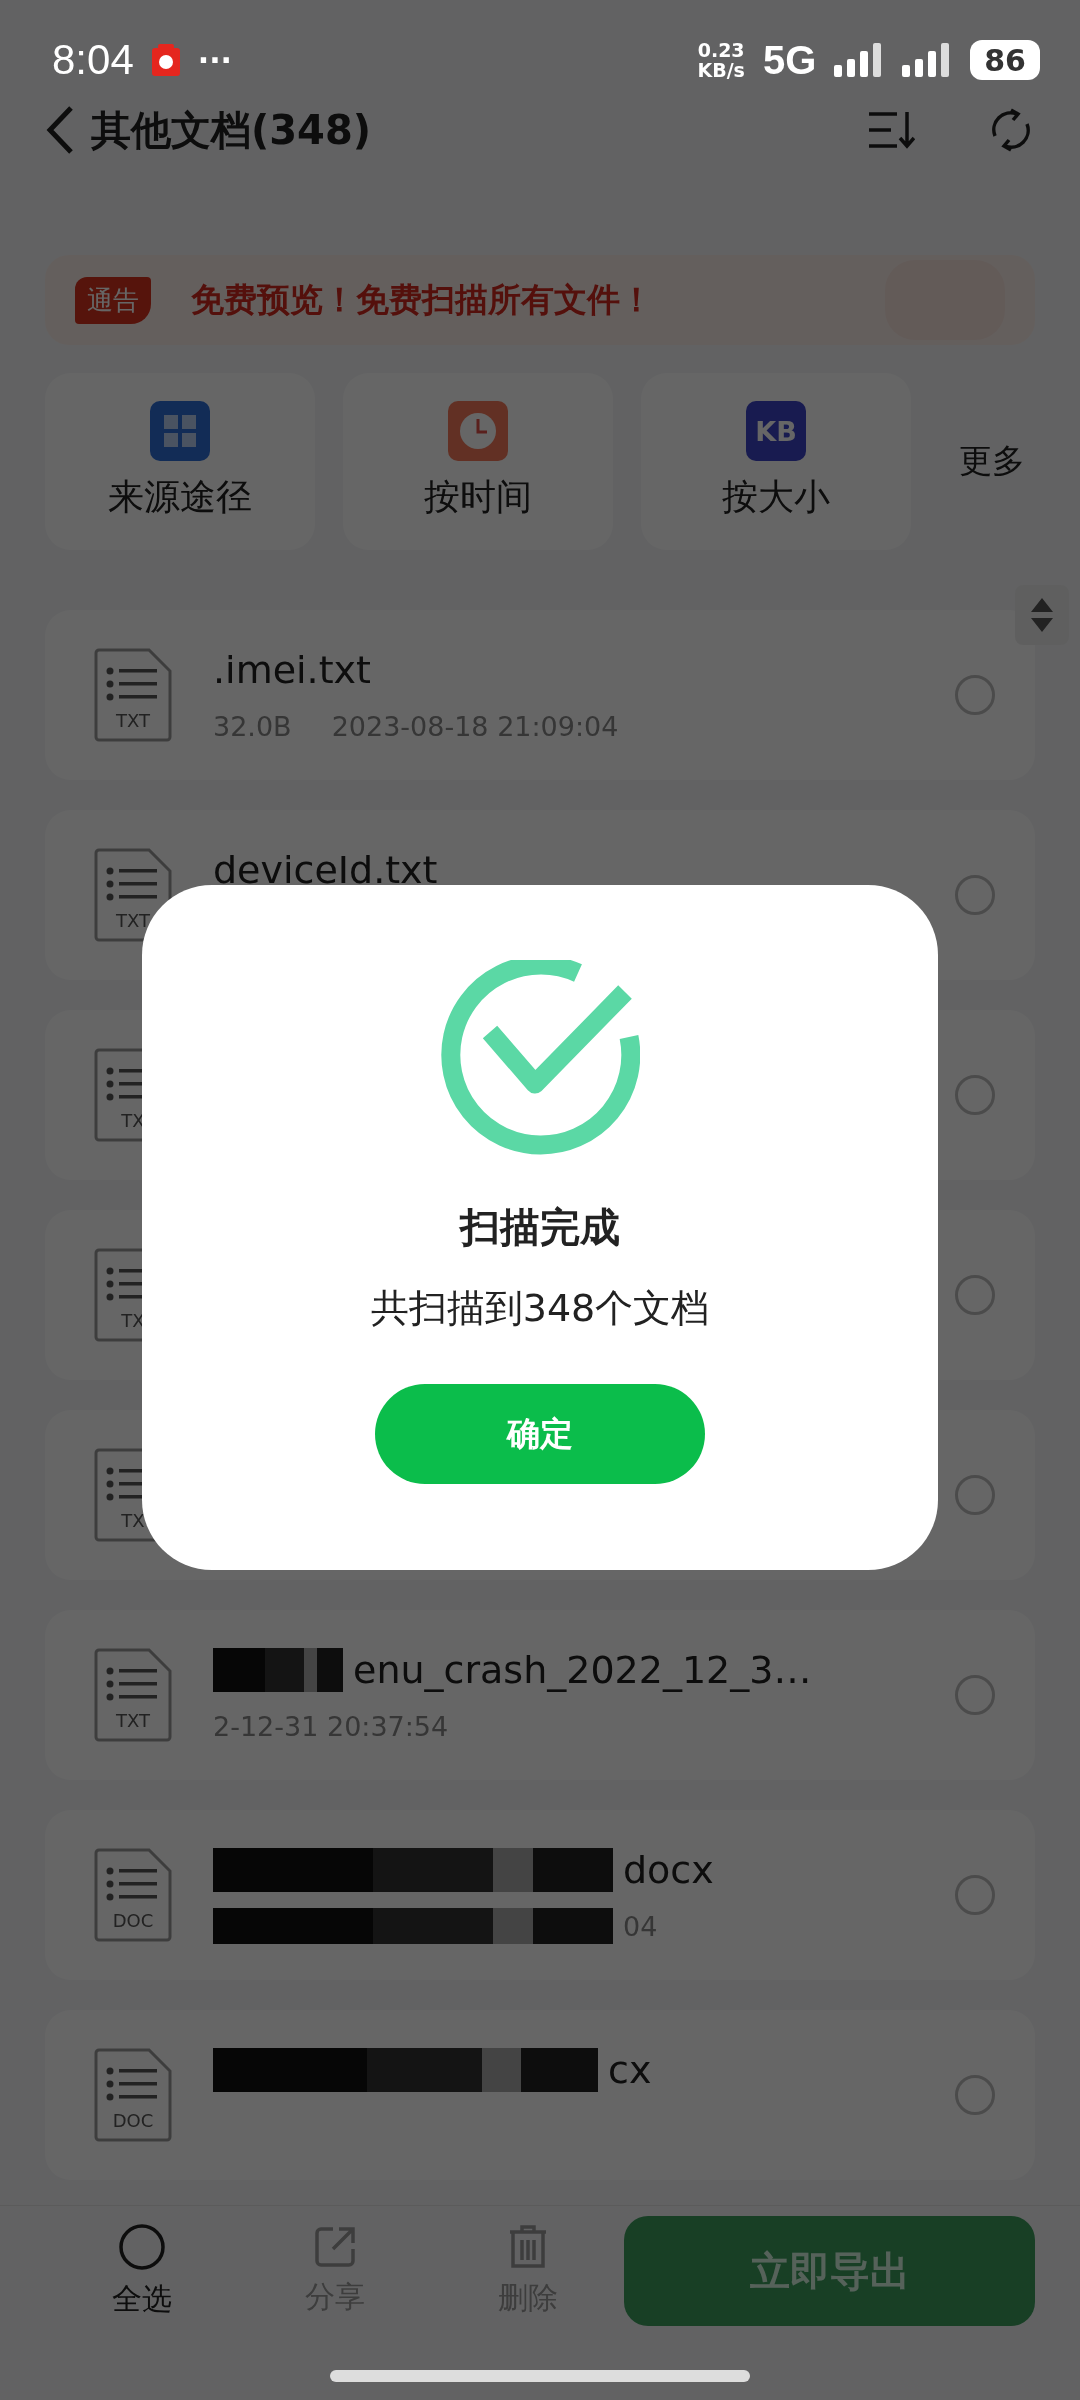 The image size is (1080, 2400). What do you see at coordinates (214, 60) in the screenshot?
I see `more-notifications: ···` at bounding box center [214, 60].